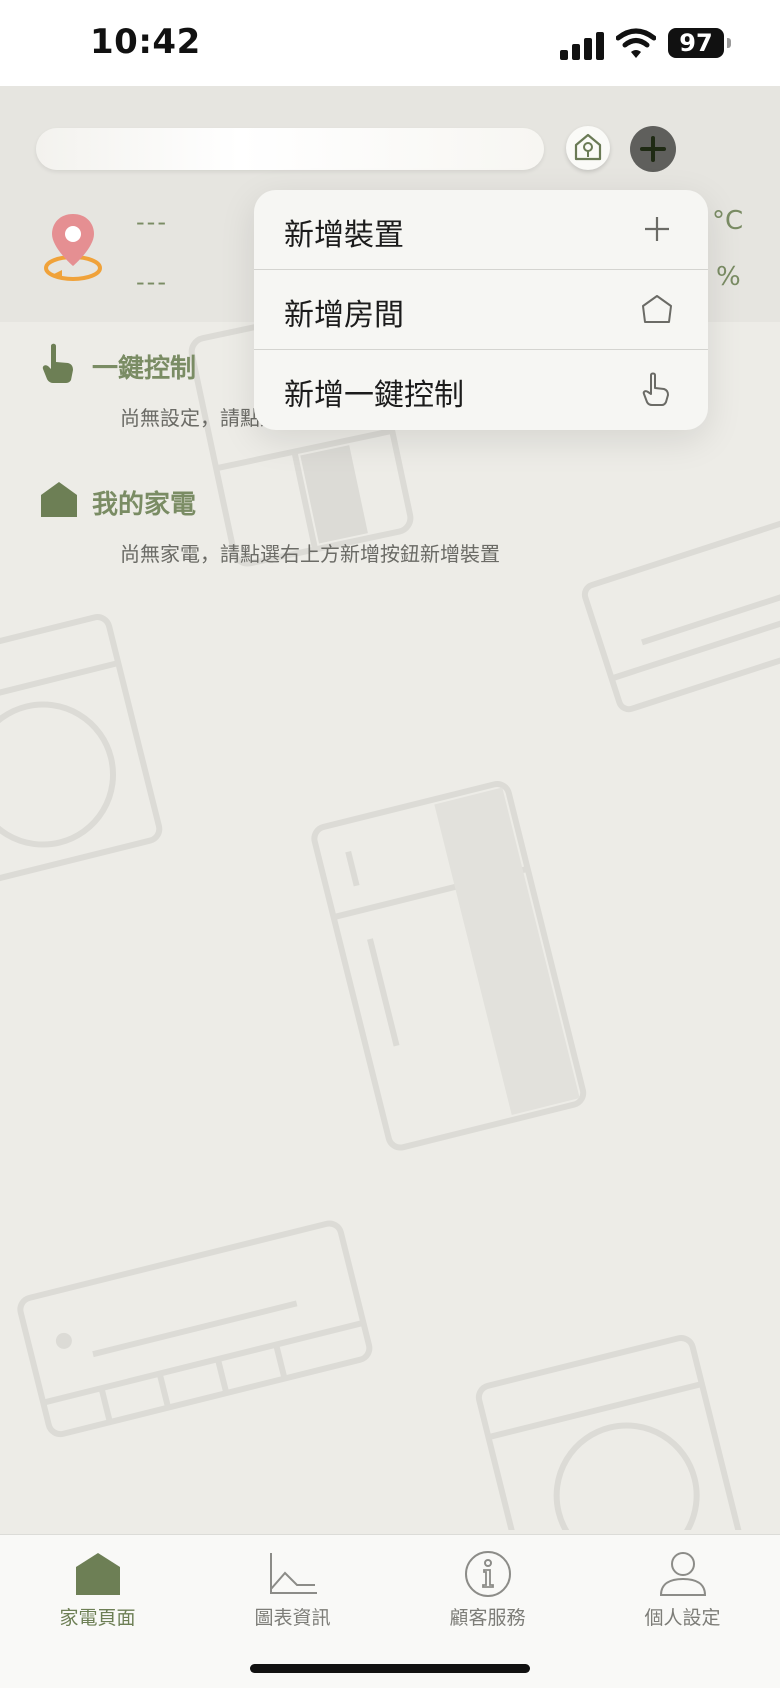  I want to click on tab-charts: 圖表資訊, so click(292, 1590).